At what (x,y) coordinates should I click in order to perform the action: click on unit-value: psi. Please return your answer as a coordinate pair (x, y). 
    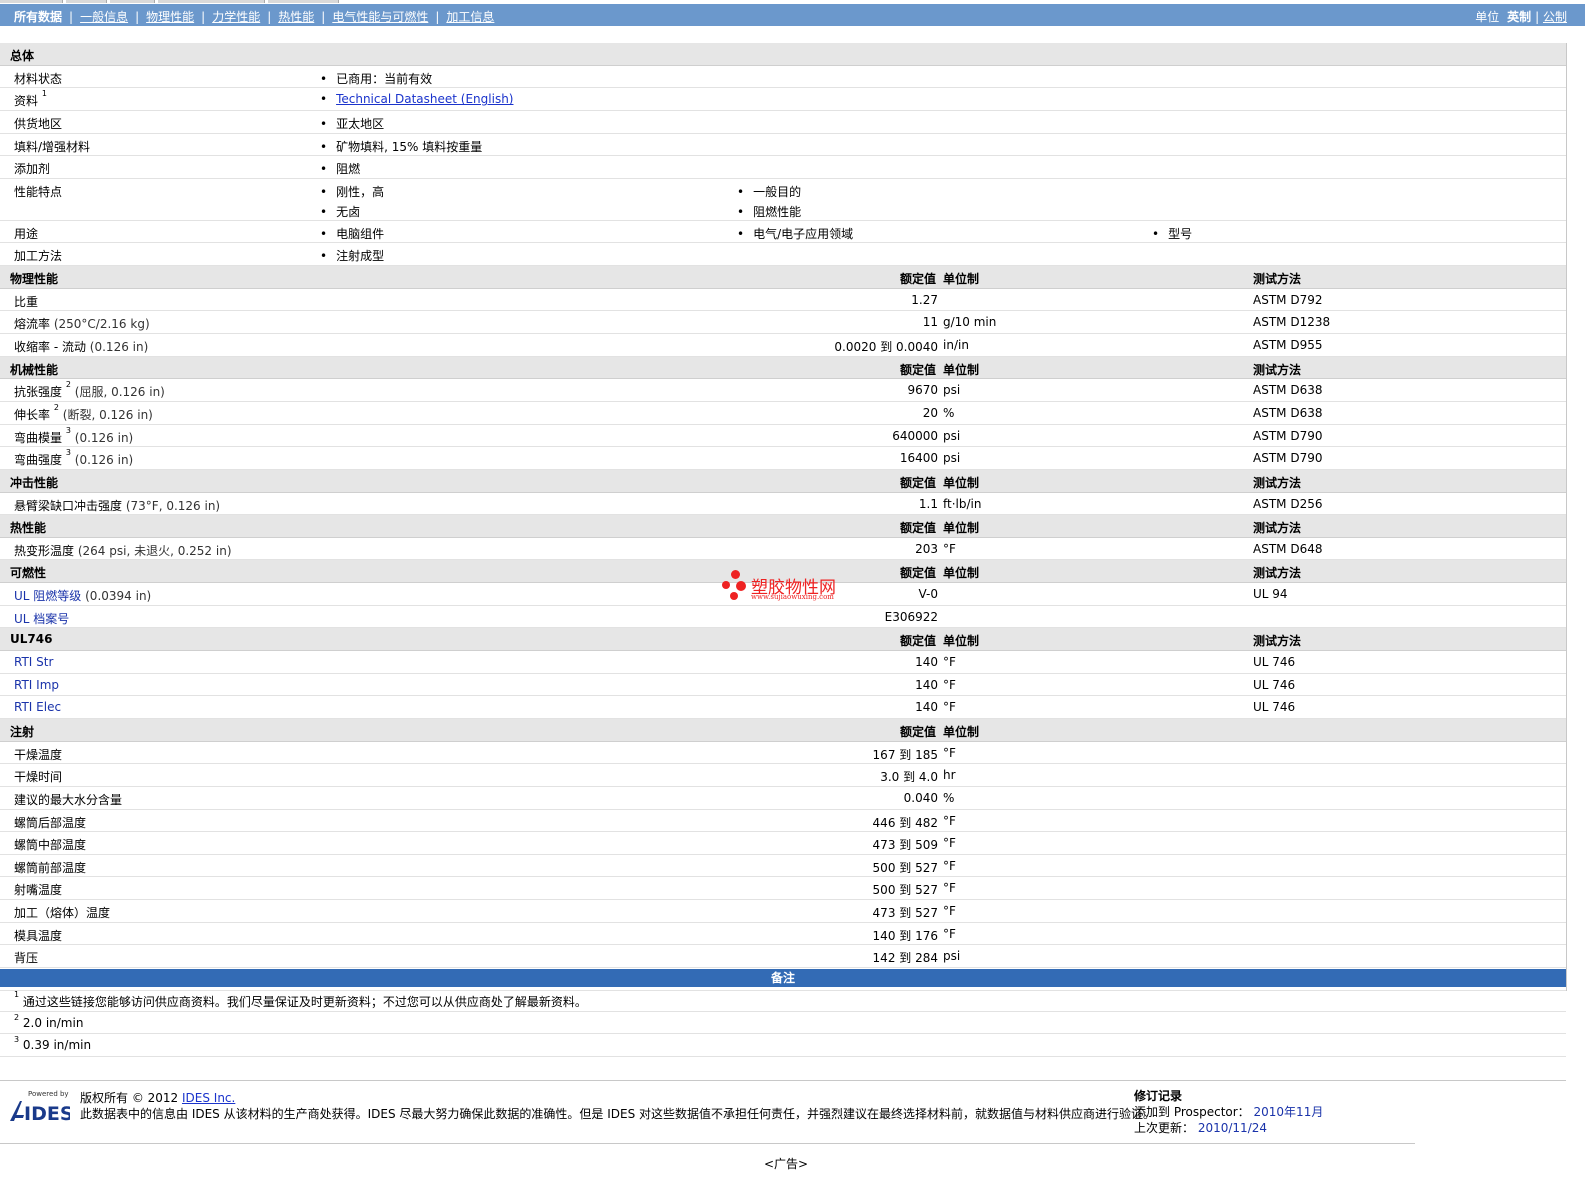
    Looking at the image, I should click on (952, 390).